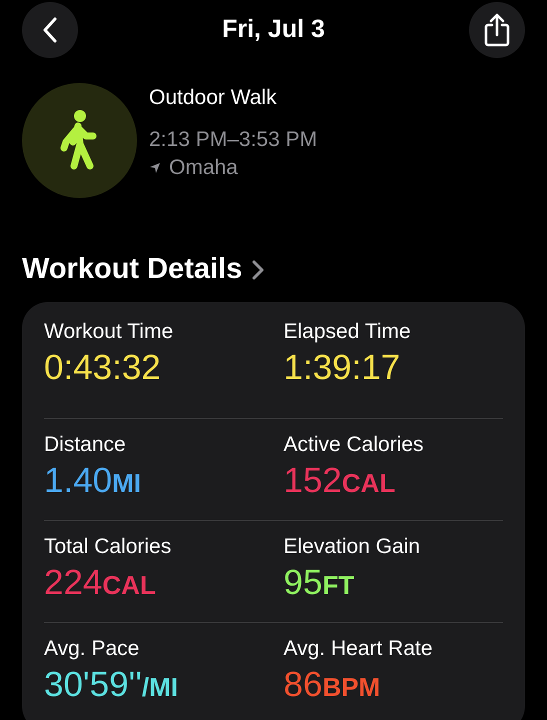 Image resolution: width=547 pixels, height=720 pixels. I want to click on metric-value: 86BPM, so click(333, 685).